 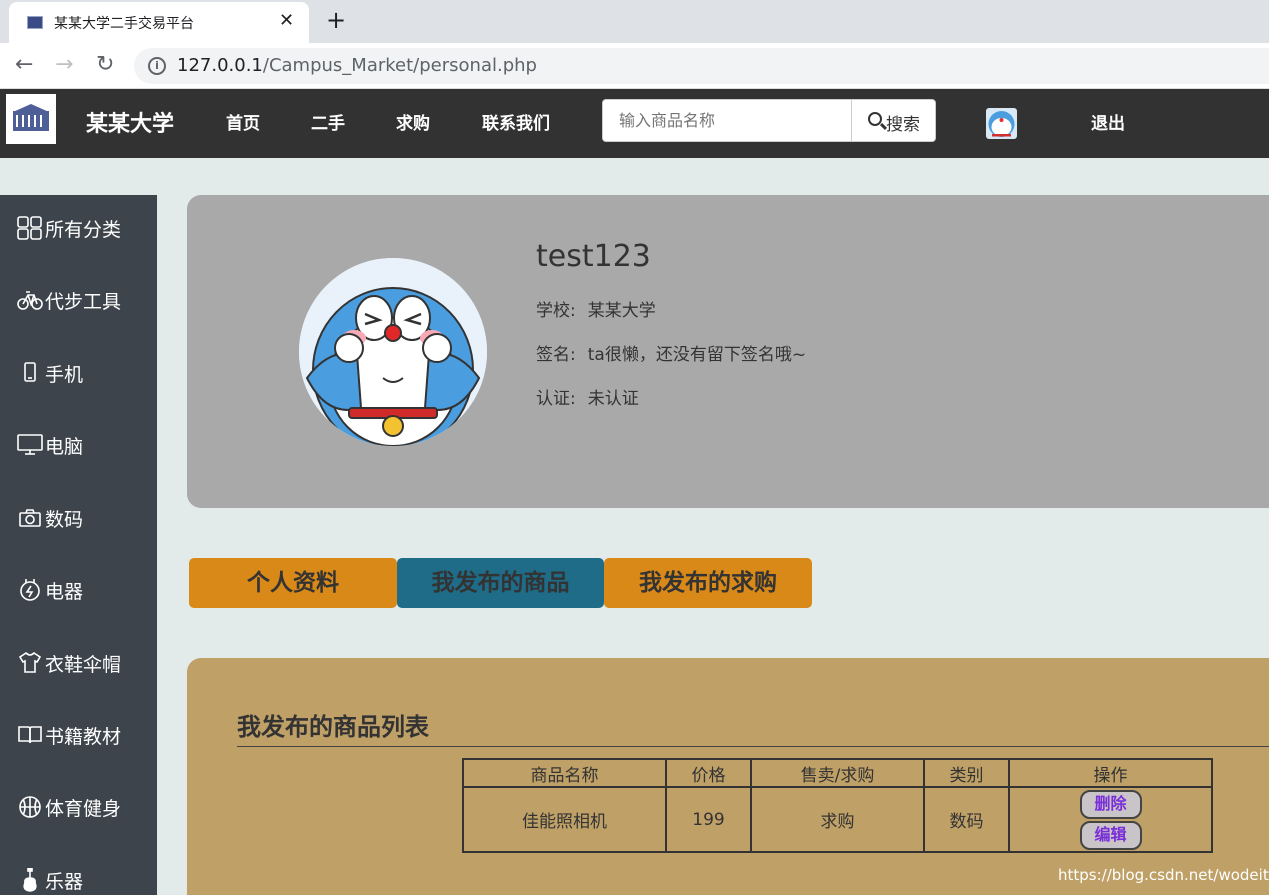 I want to click on tab-profile: 个人资料, so click(x=293, y=583).